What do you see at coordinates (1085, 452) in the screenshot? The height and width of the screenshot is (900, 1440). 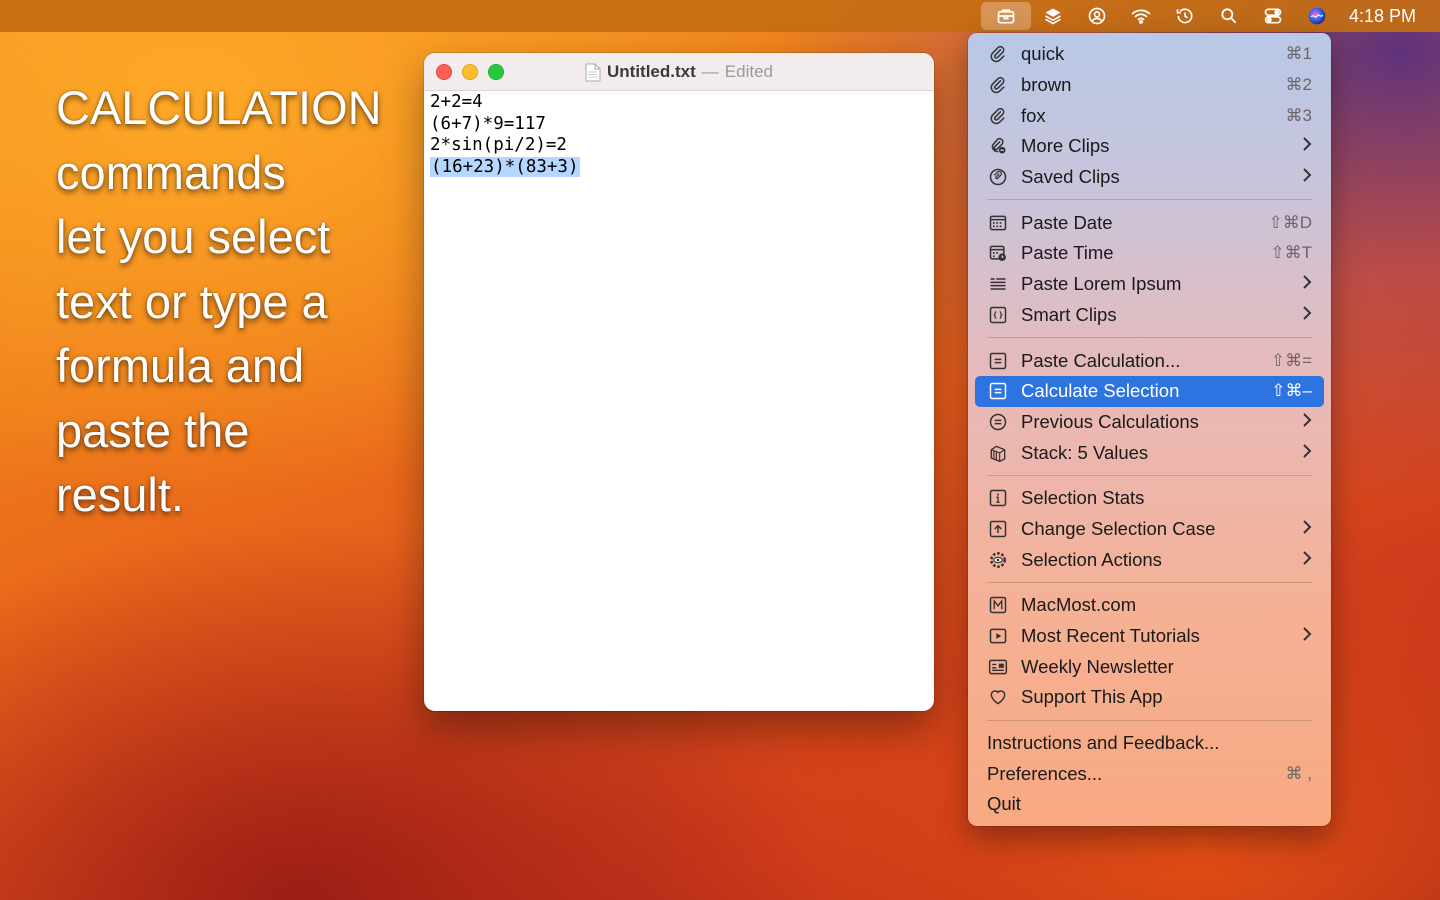 I see `menu-item-label: Stack: 5 Values` at bounding box center [1085, 452].